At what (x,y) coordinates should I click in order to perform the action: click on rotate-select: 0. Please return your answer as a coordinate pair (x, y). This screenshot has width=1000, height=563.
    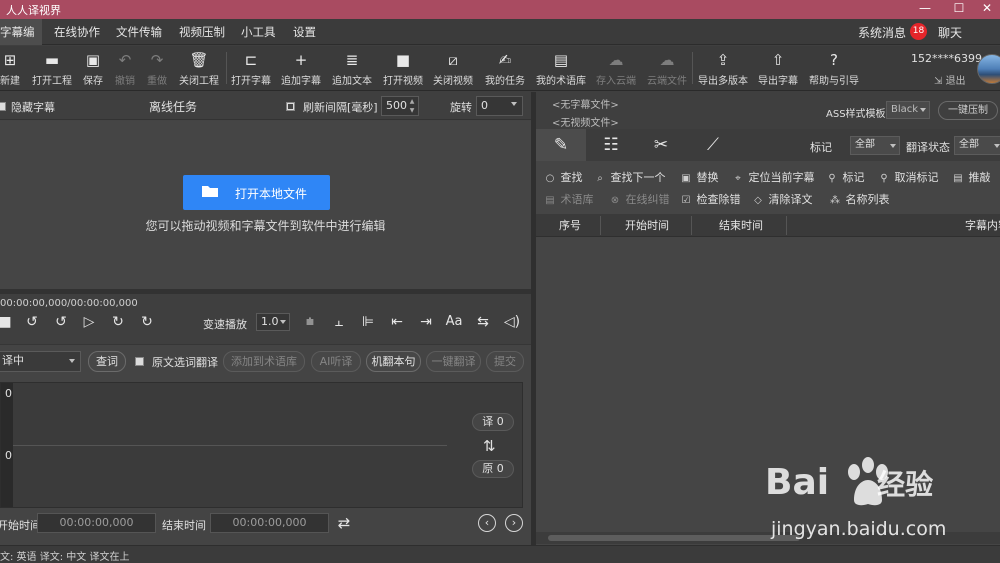
    Looking at the image, I should click on (499, 106).